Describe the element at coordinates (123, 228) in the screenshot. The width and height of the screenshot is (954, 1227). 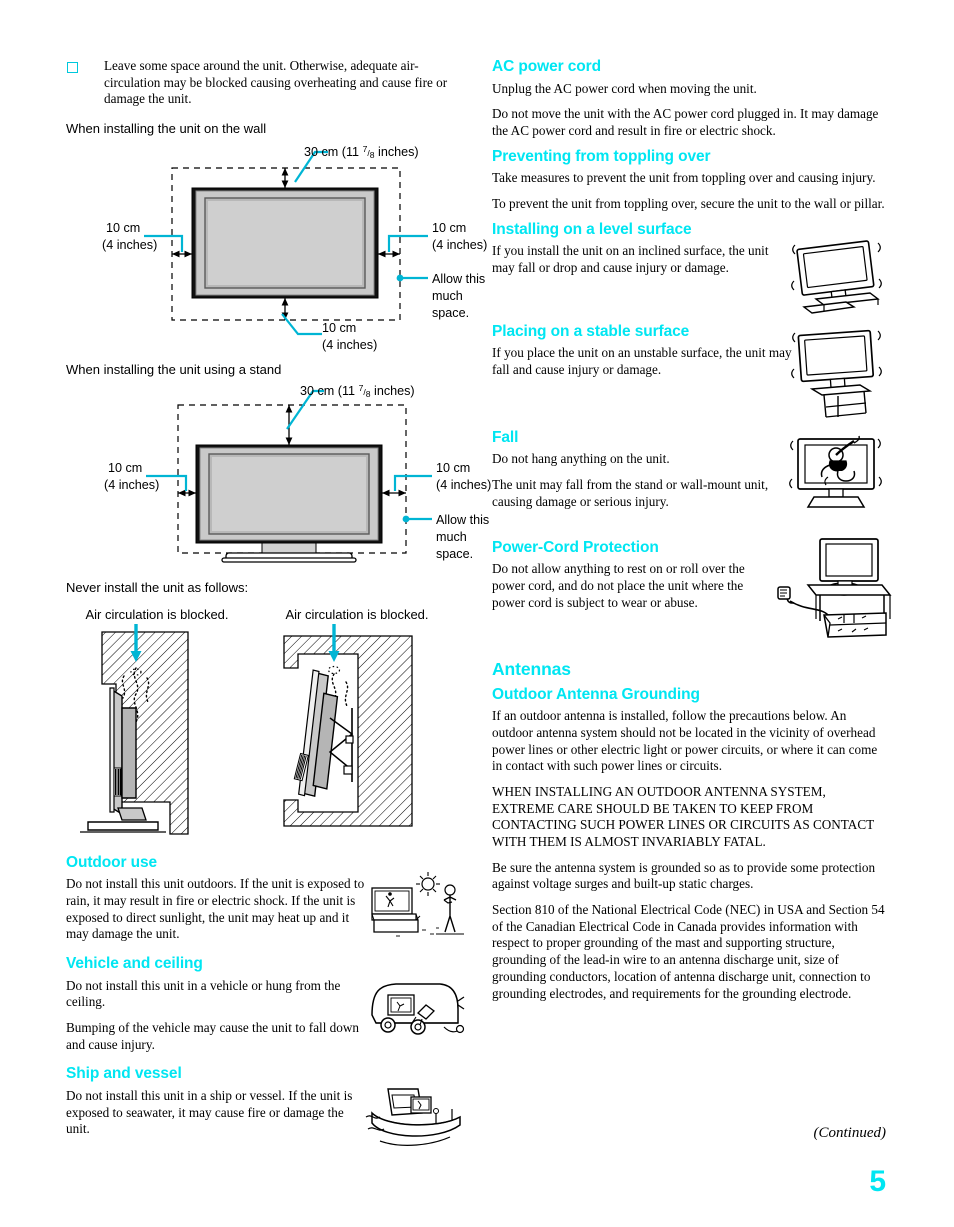
I see `wall-left-10cm-label-l1: 10 cm` at that location.